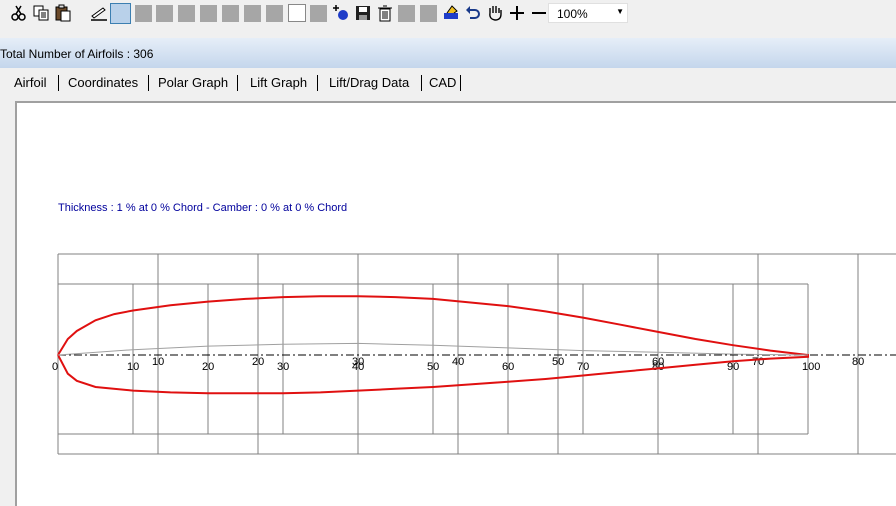  I want to click on outer-tick-label: 40, so click(458, 362).